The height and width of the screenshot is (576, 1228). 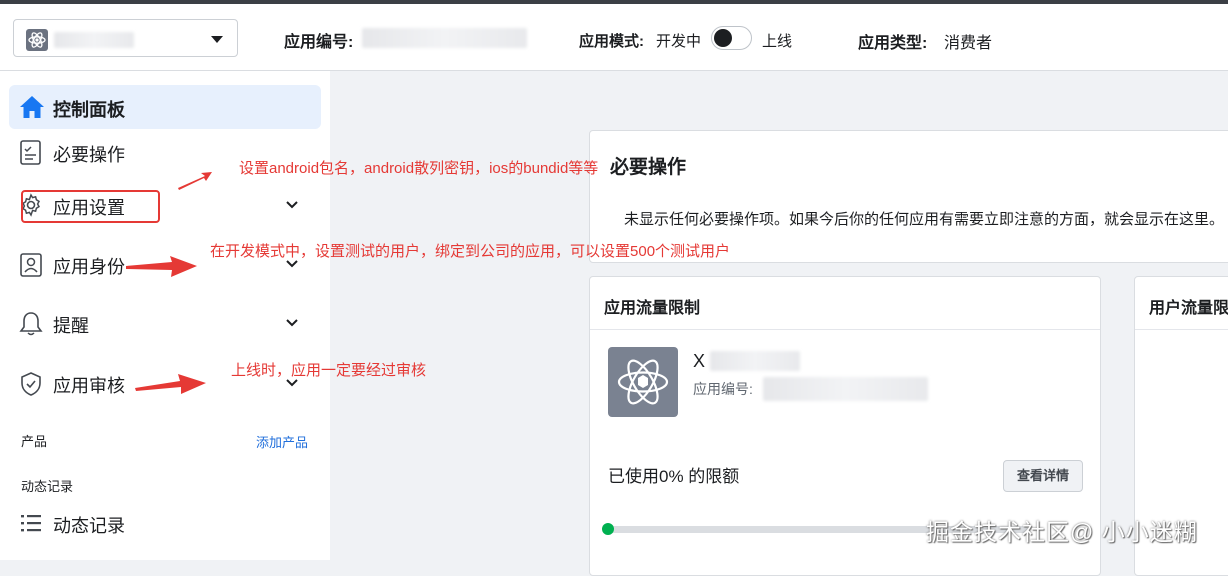 What do you see at coordinates (1062, 532) in the screenshot?
I see `watermark: 掘金技术社区@ 小小迷糊` at bounding box center [1062, 532].